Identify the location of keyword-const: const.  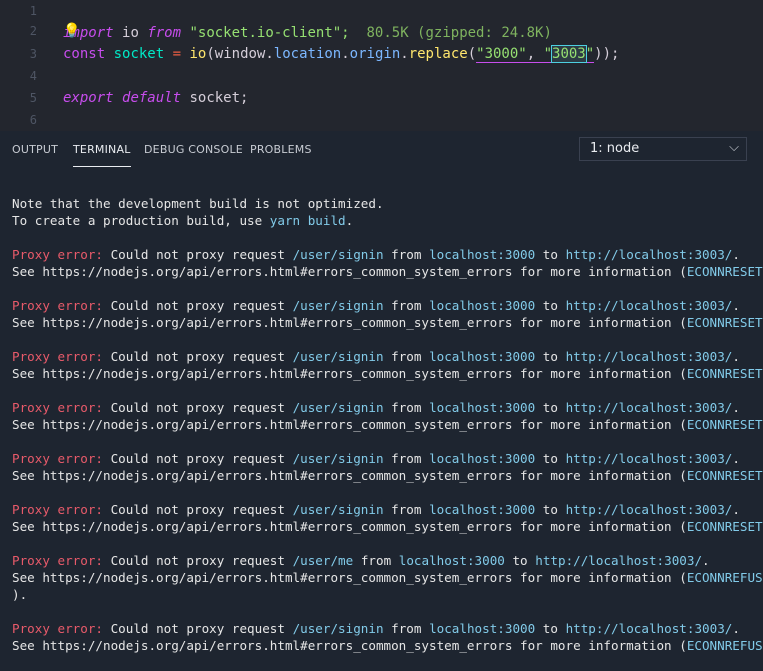
(84, 54).